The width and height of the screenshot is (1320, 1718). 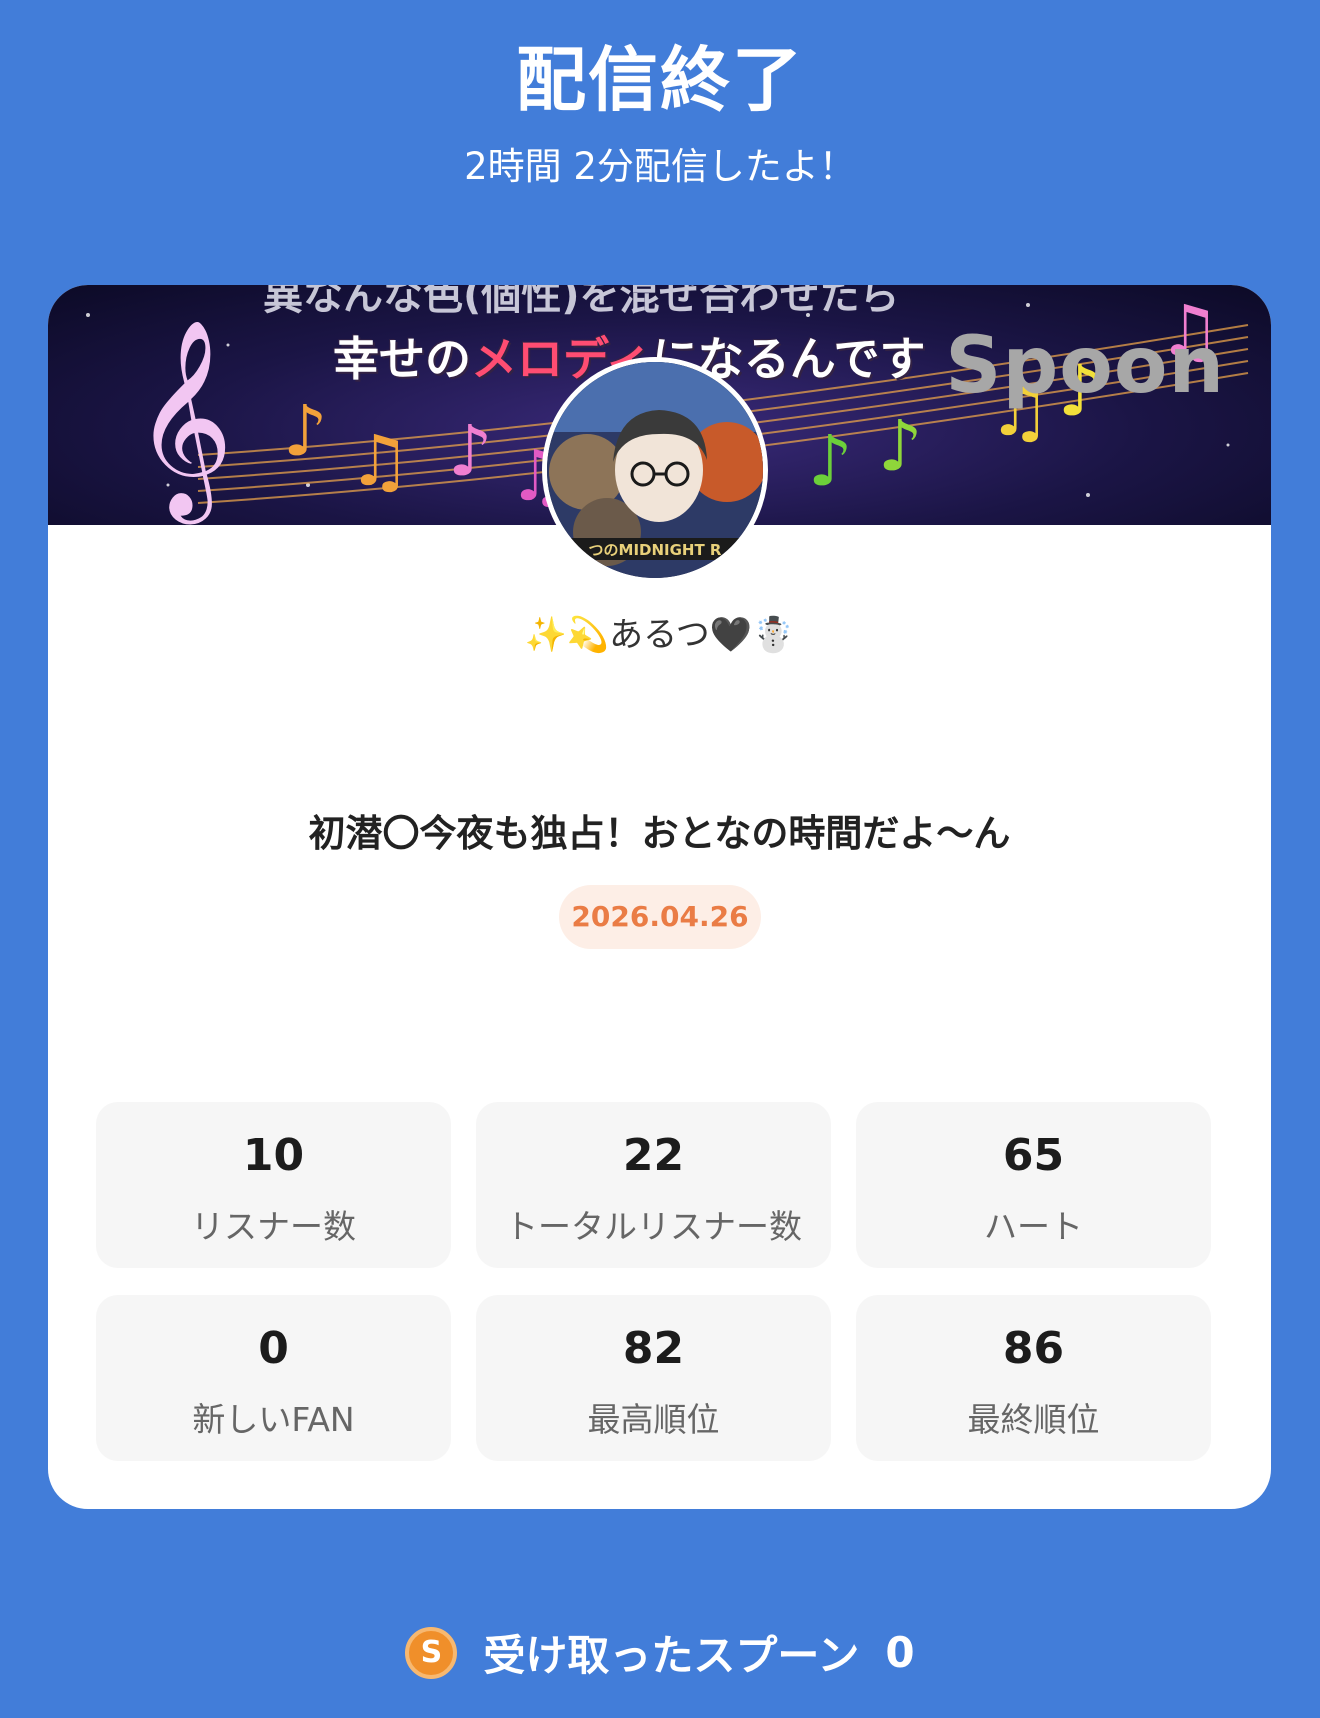 What do you see at coordinates (273, 1348) in the screenshot?
I see `stat-value: 0` at bounding box center [273, 1348].